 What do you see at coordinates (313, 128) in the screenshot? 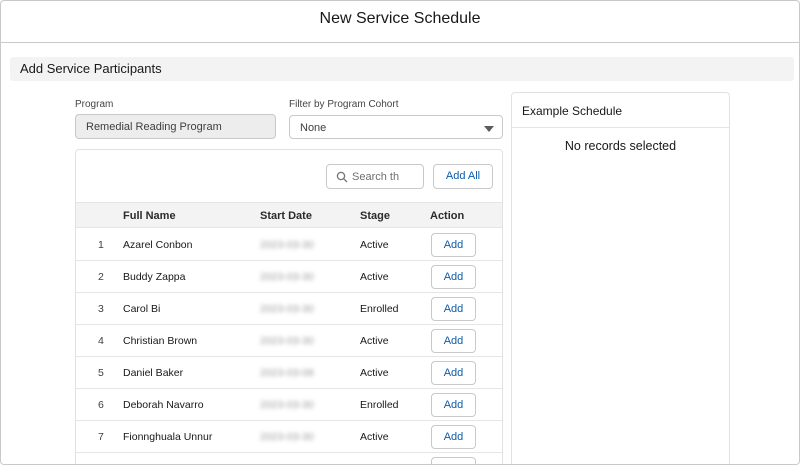
I see `cohort-filter-value: None` at bounding box center [313, 128].